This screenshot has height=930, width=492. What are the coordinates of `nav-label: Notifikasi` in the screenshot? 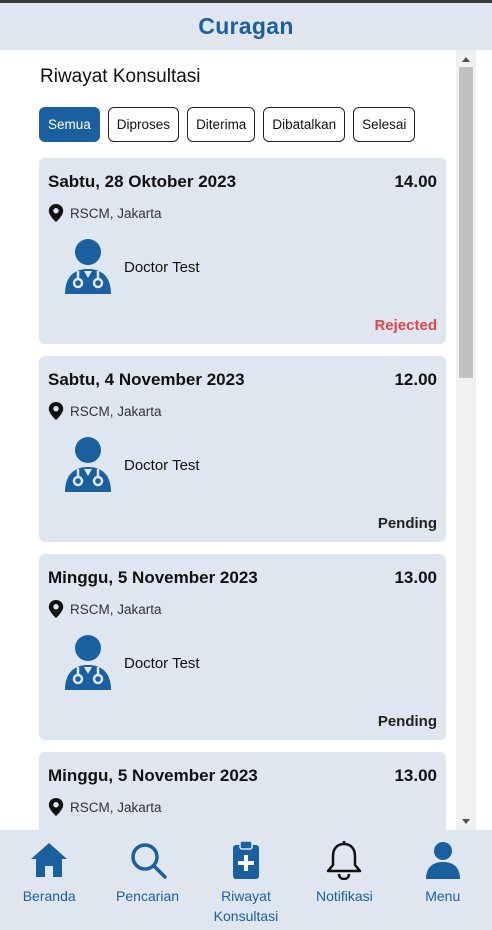 It's located at (344, 896).